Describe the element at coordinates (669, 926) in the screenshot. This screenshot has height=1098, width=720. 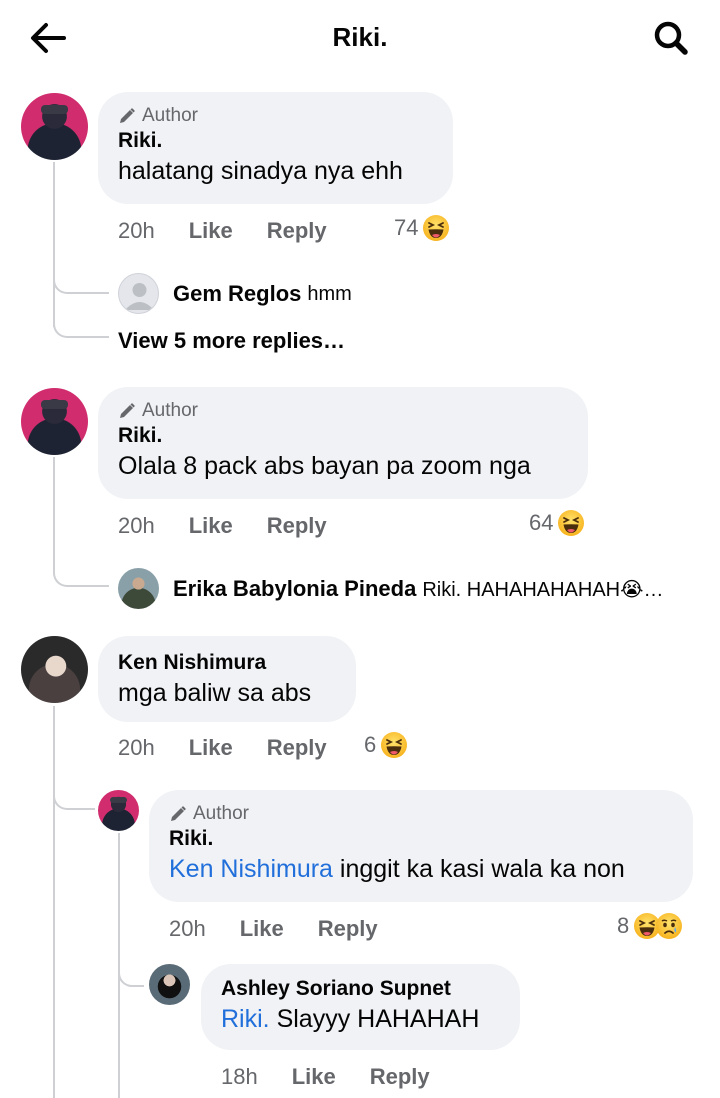
I see `sad-emoji-icon` at that location.